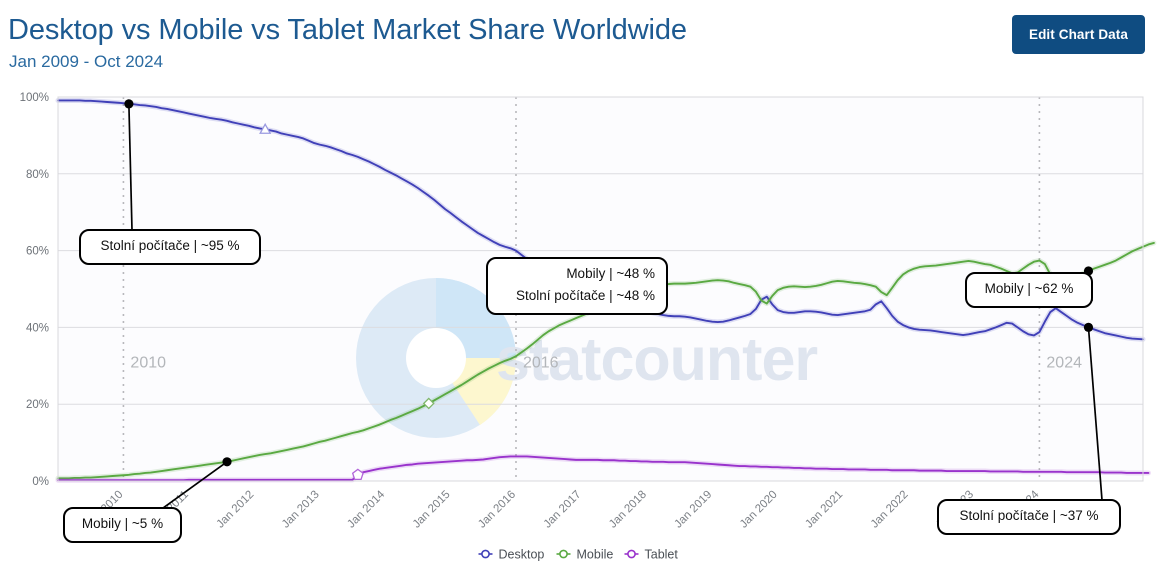  I want to click on callout-label: Mobily | ~62 %, so click(1029, 288).